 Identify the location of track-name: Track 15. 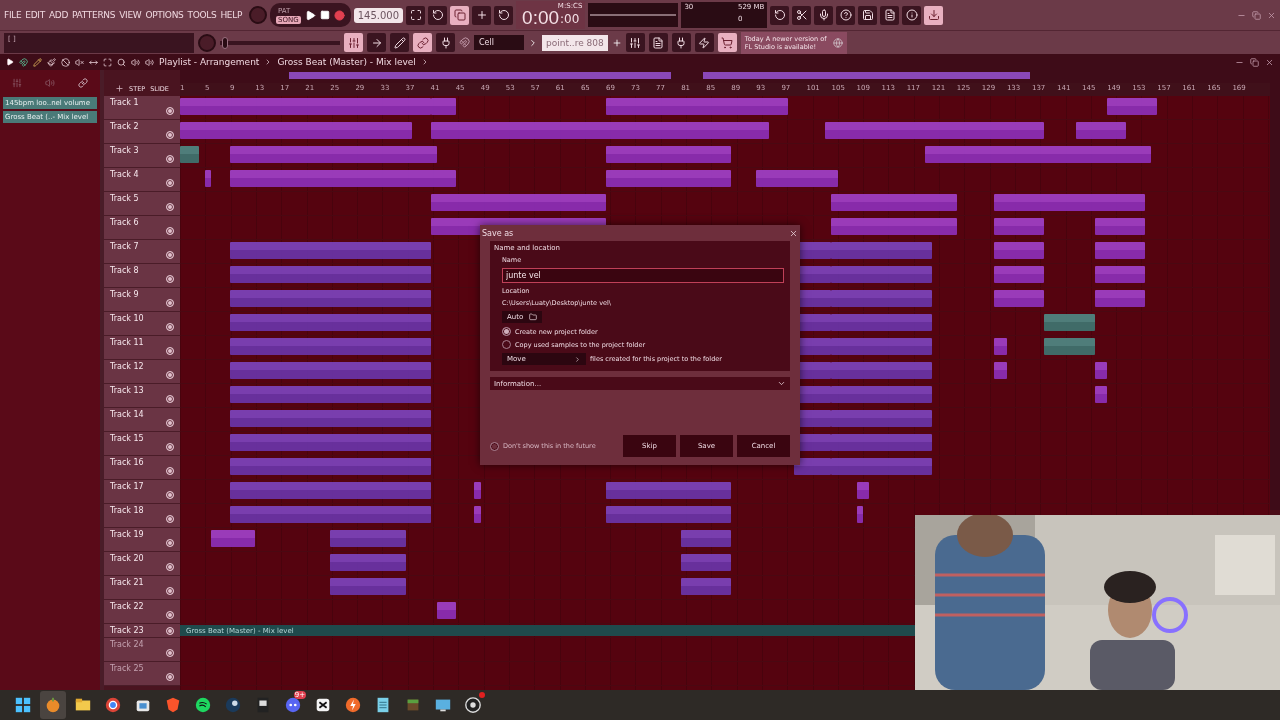
(127, 438).